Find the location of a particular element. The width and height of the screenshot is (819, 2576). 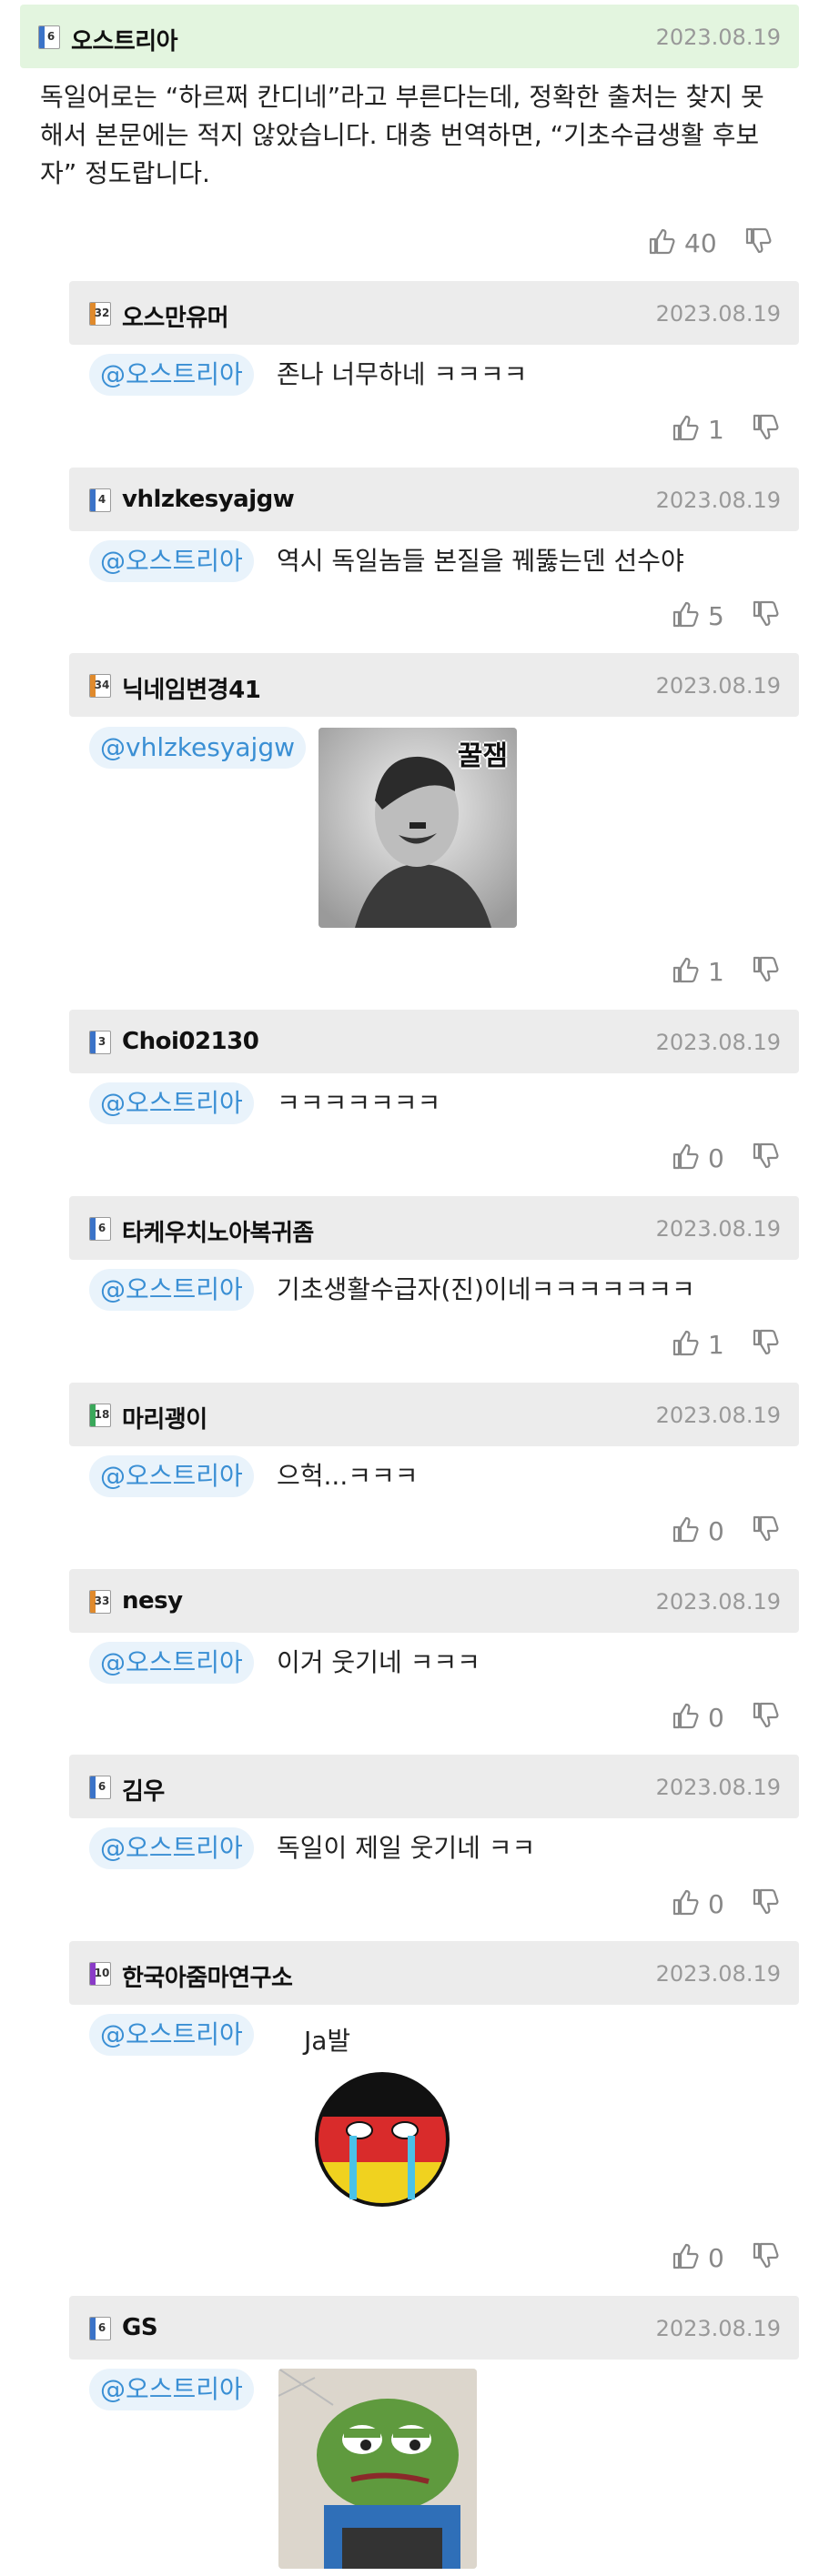

level-badge: 33 is located at coordinates (100, 1602).